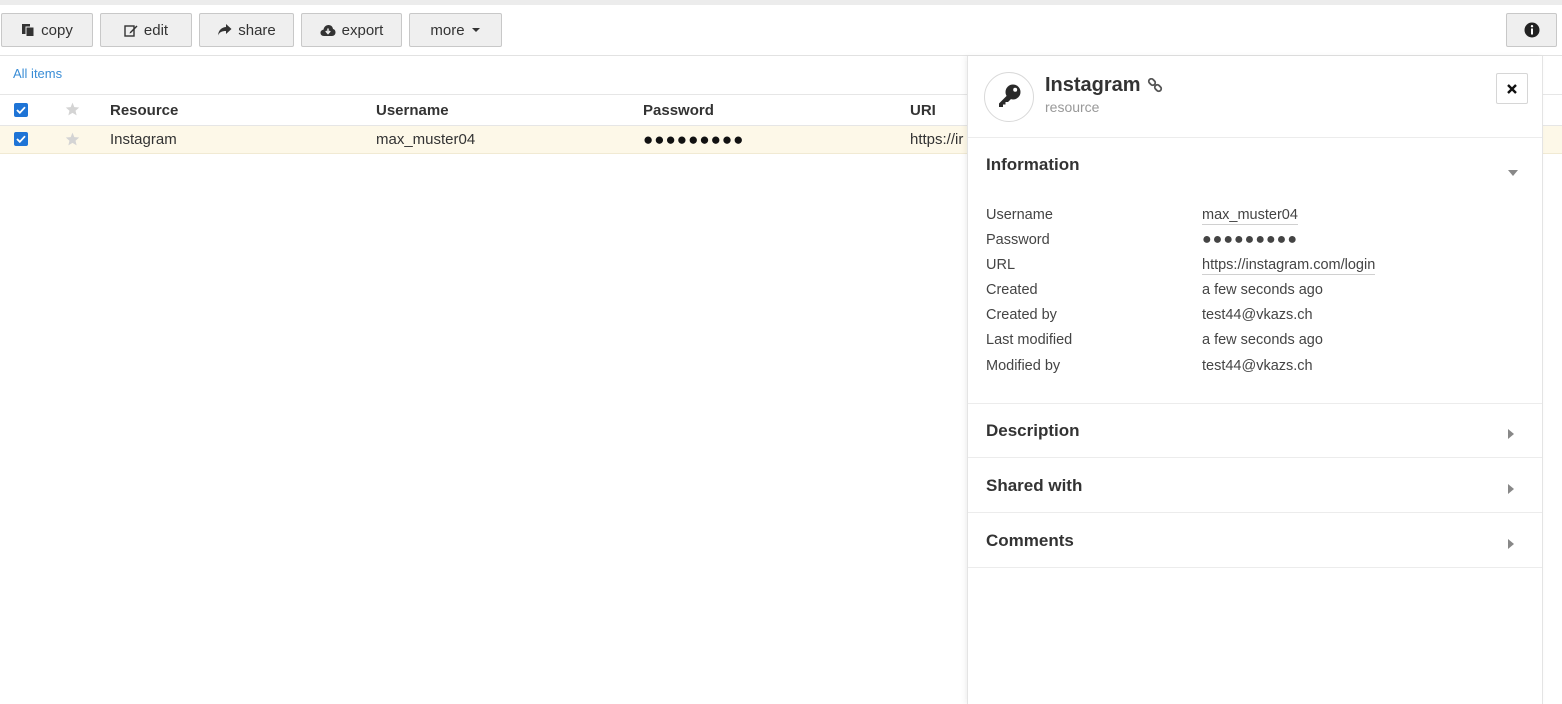 Image resolution: width=1562 pixels, height=704 pixels. Describe the element at coordinates (1255, 97) in the screenshot. I see `panel-header: Instagram resource` at that location.